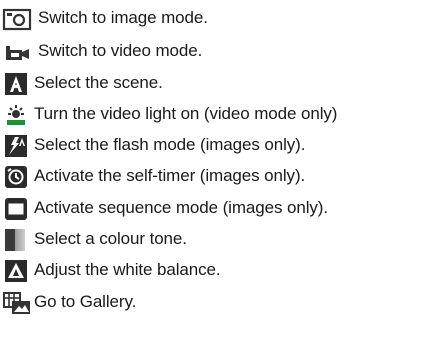 This screenshot has width=437, height=339. I want to click on colour-tone-icon, so click(15, 240).